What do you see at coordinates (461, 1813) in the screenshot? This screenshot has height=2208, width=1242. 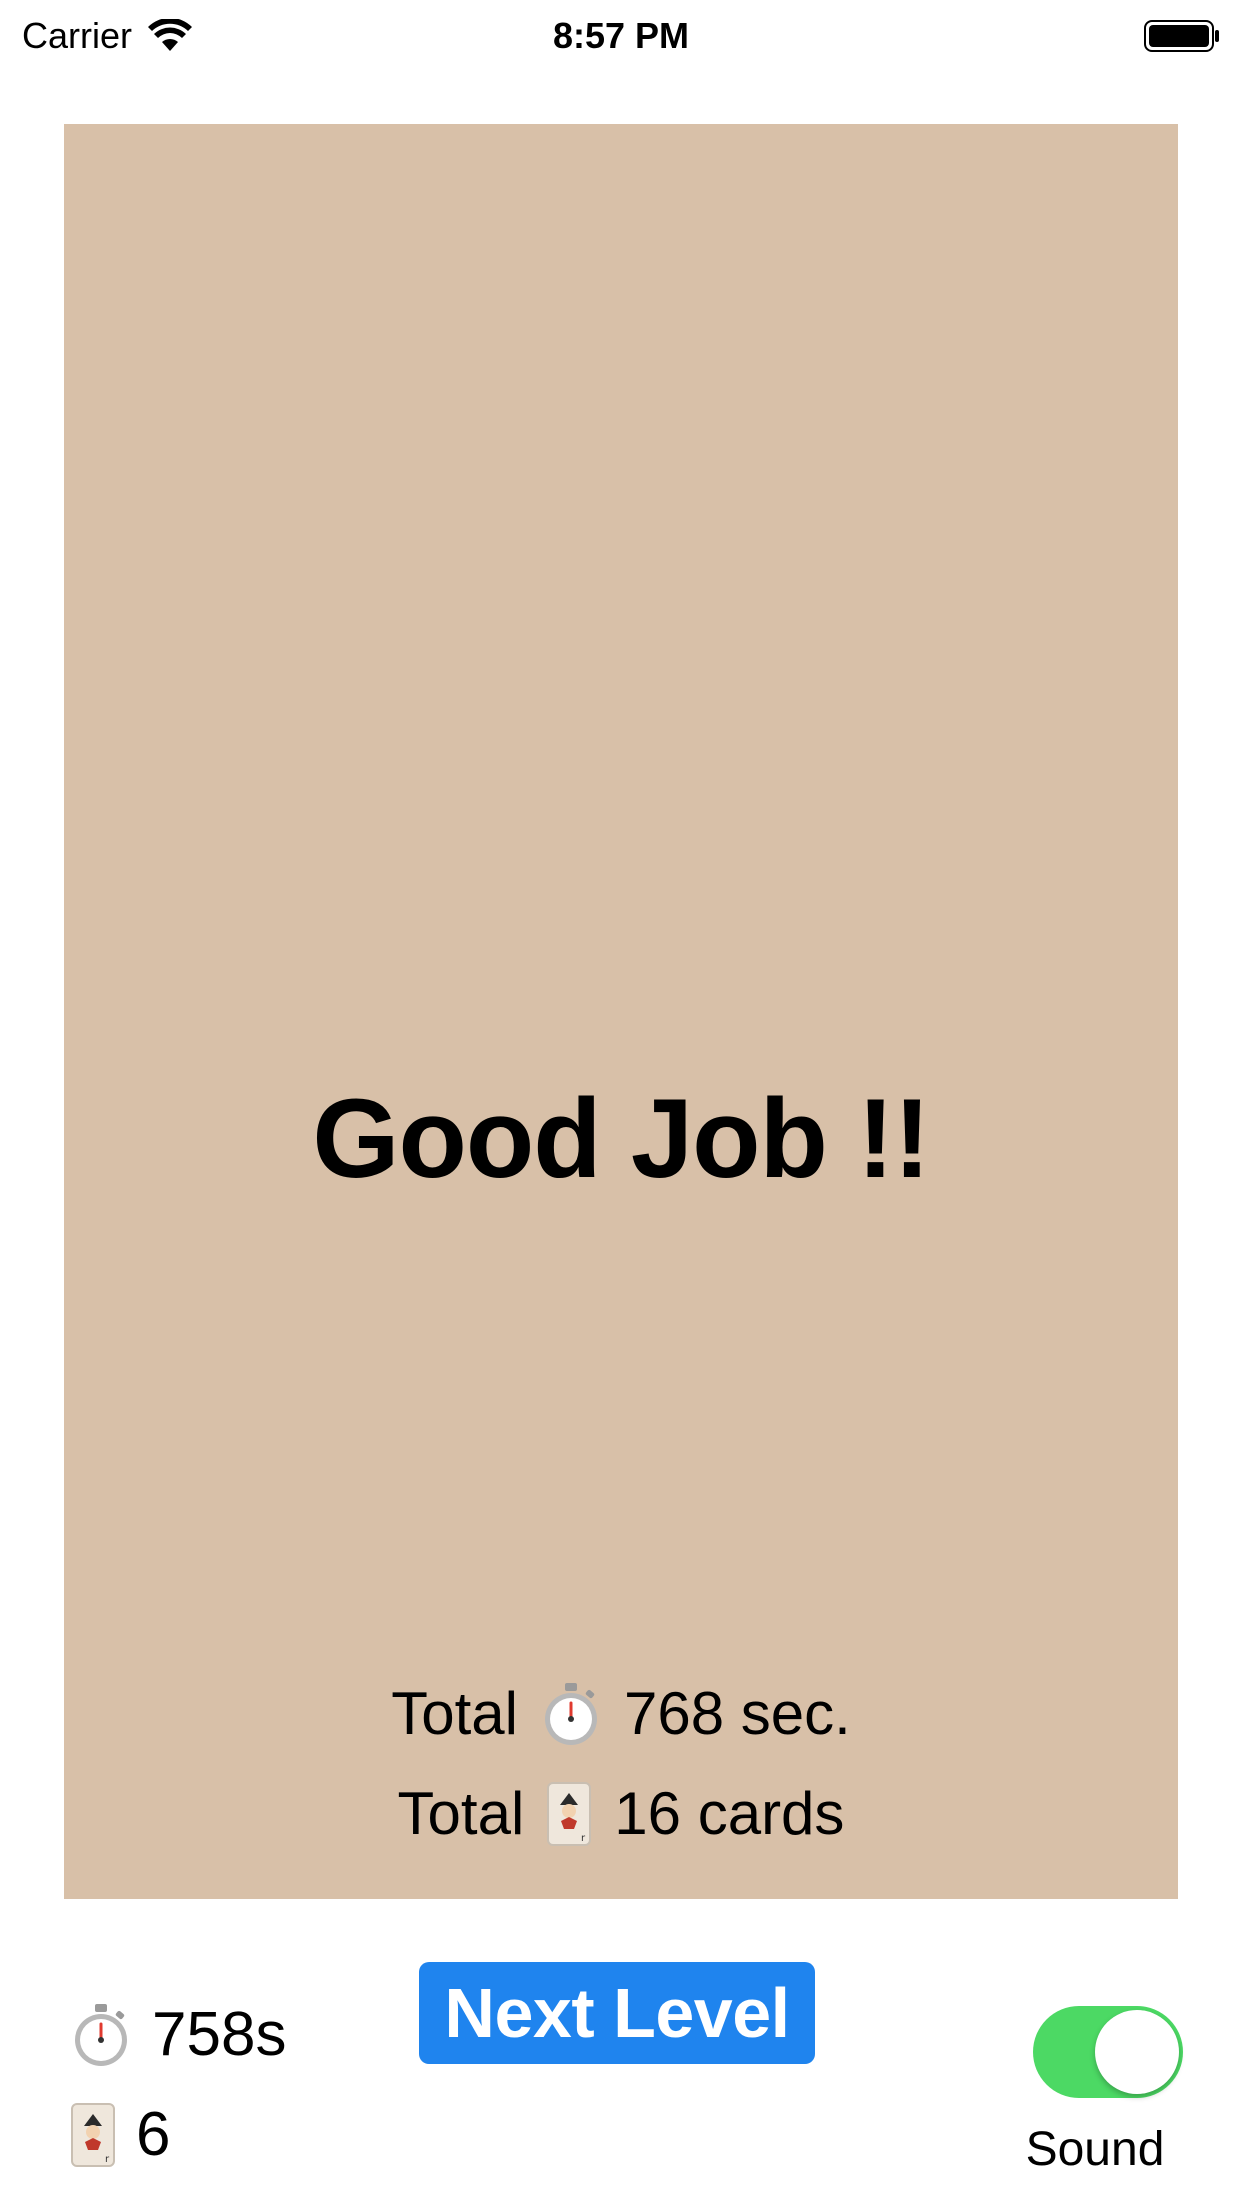 I see `total-cards-prefix: Total` at bounding box center [461, 1813].